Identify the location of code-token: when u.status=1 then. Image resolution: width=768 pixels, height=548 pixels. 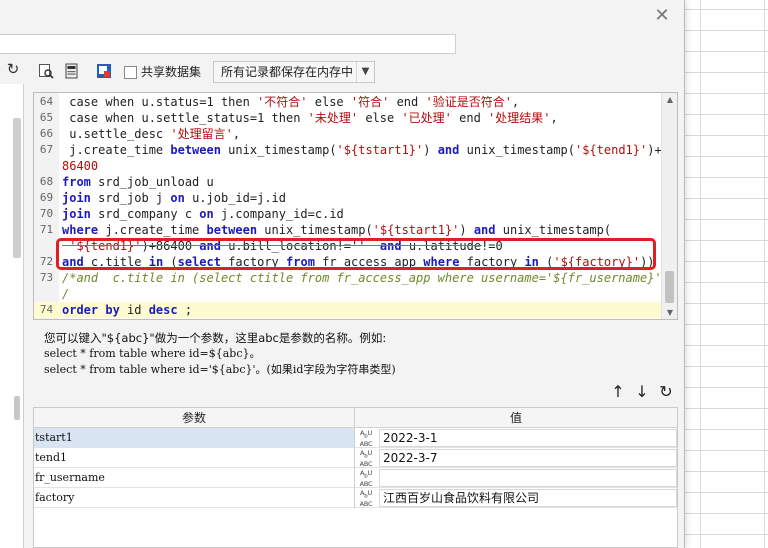
(181, 102).